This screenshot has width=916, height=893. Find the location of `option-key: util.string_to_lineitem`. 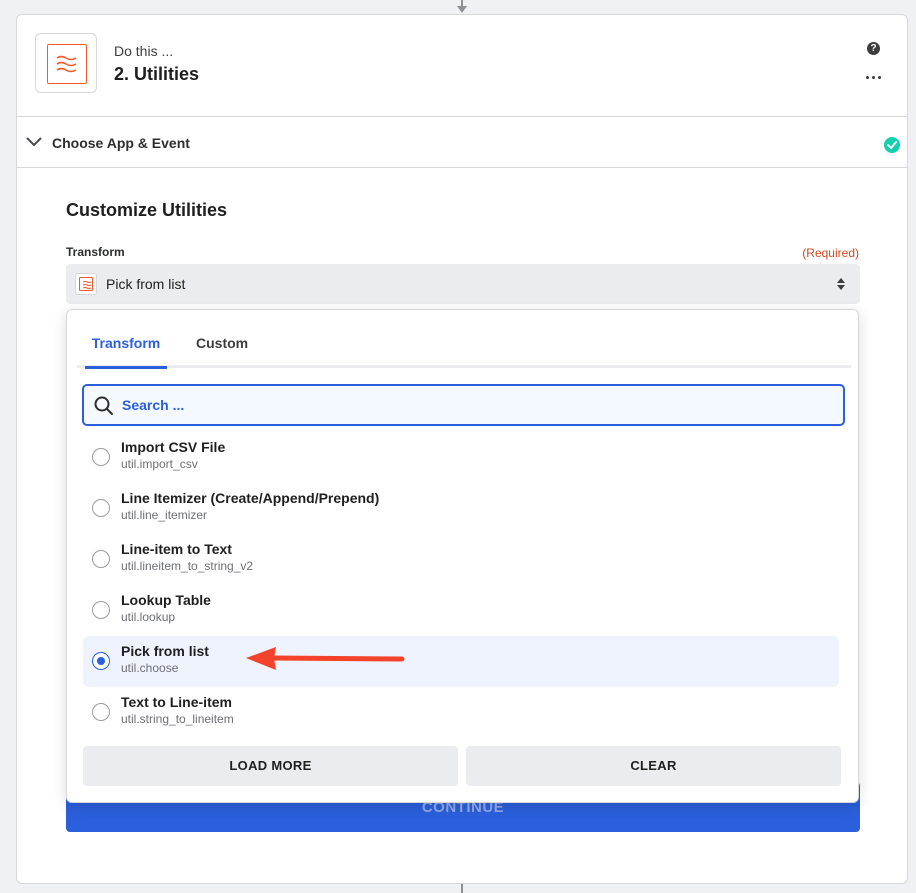

option-key: util.string_to_lineitem is located at coordinates (177, 719).